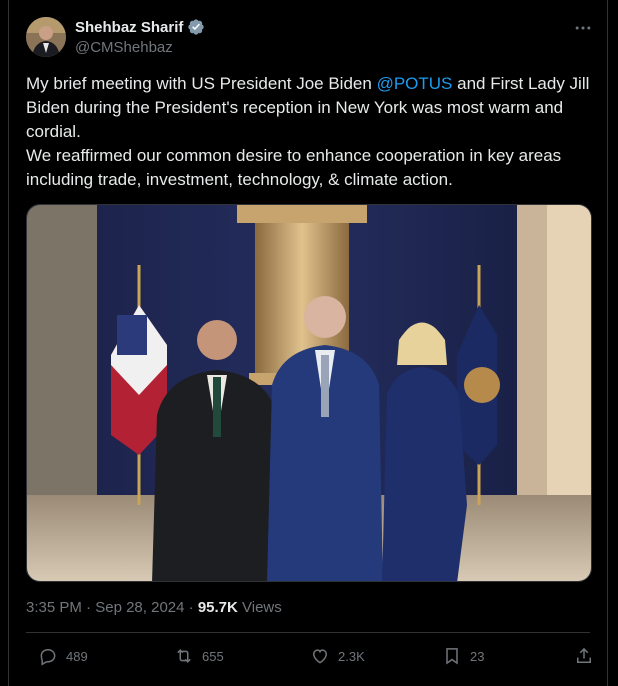 This screenshot has width=618, height=686. Describe the element at coordinates (77, 656) in the screenshot. I see `reply-count: 489` at that location.